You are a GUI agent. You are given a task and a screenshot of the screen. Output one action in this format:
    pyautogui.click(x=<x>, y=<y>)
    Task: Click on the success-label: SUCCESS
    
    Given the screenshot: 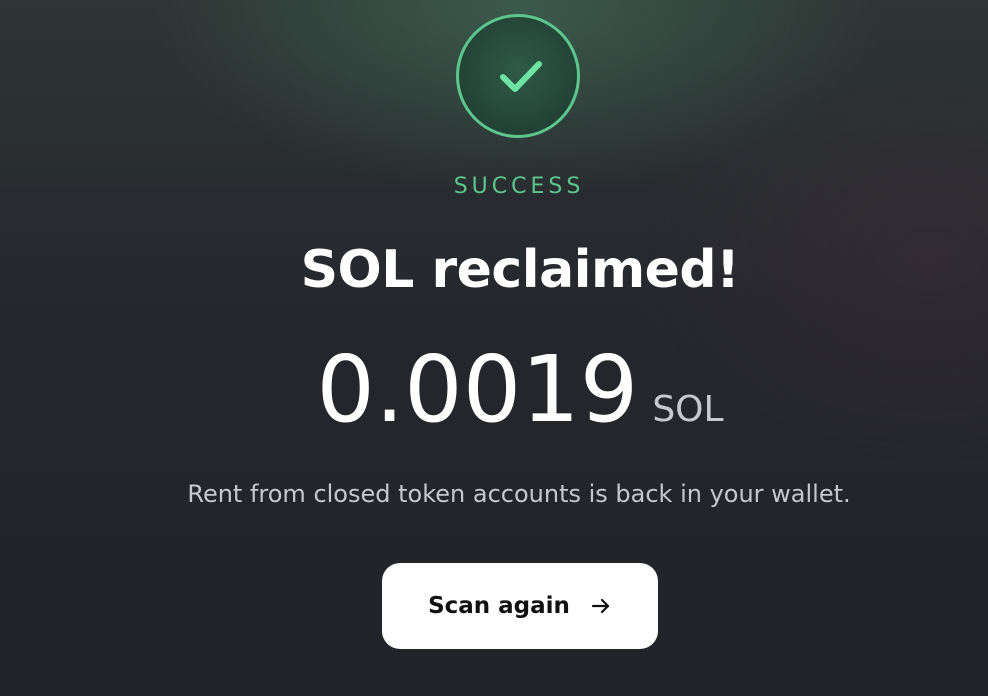 What is the action you would take?
    pyautogui.click(x=519, y=186)
    